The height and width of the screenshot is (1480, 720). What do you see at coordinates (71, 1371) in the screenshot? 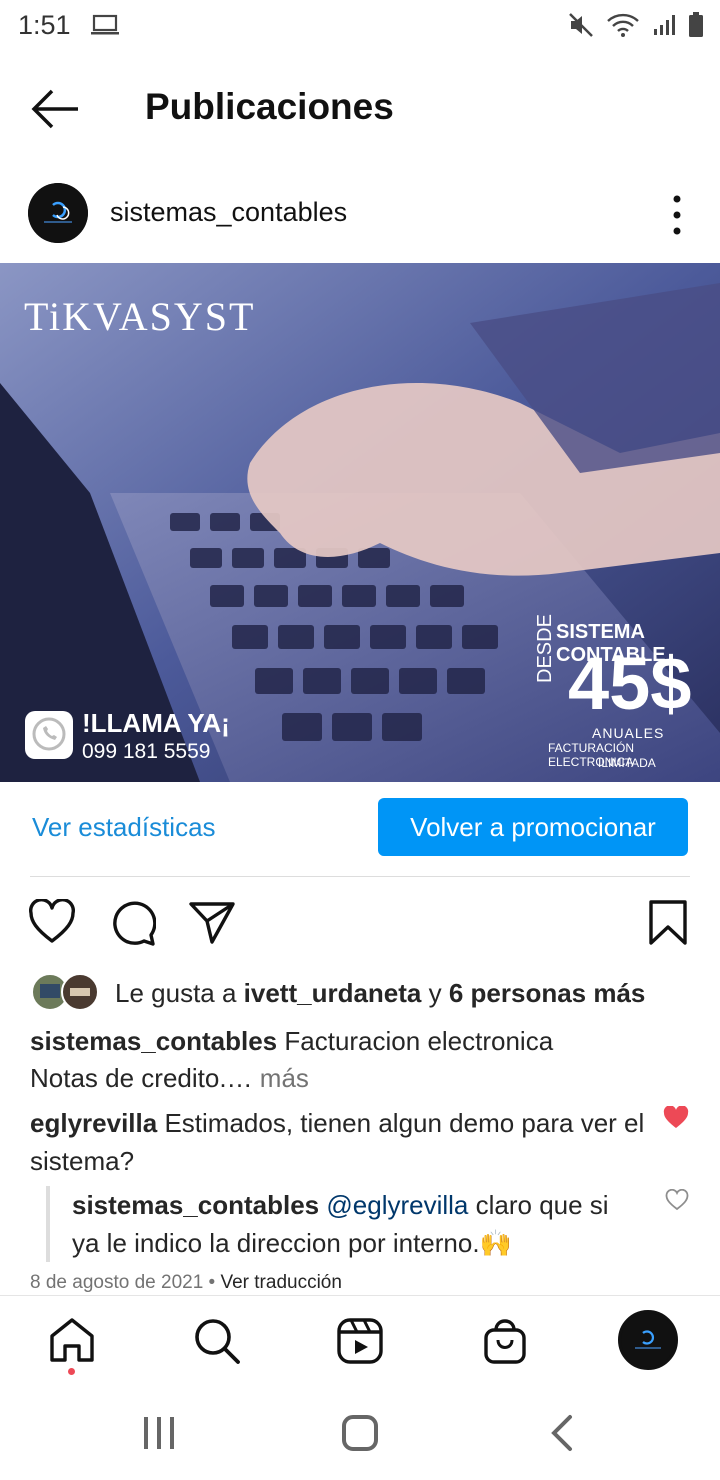
I see `notification-dot` at bounding box center [71, 1371].